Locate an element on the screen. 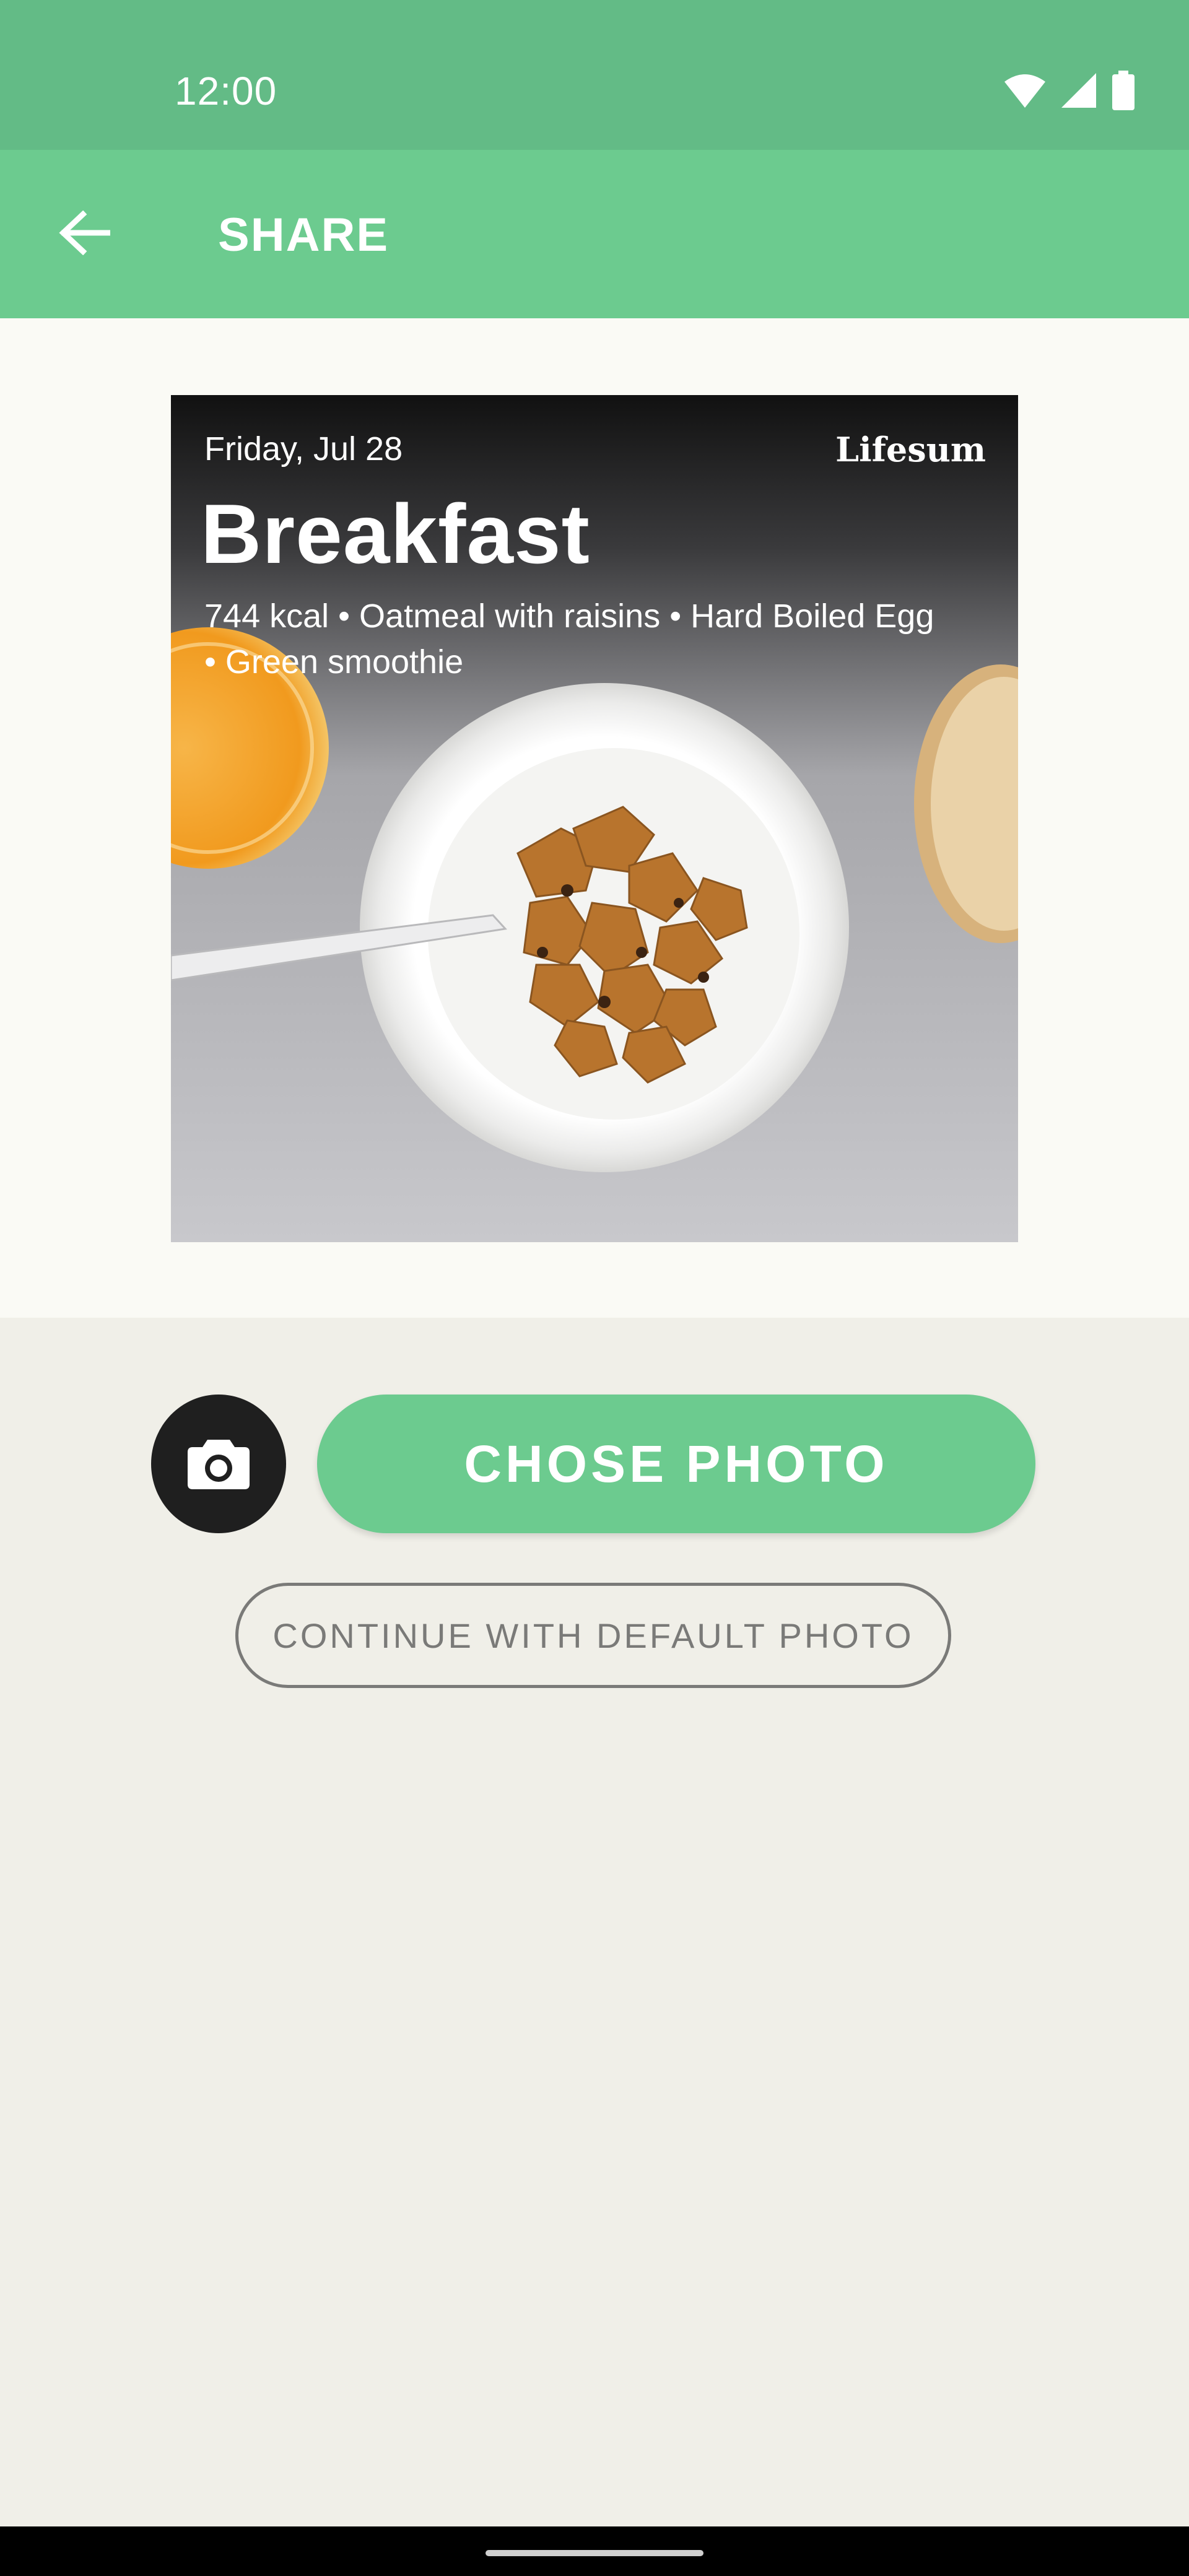  status-icons is located at coordinates (1069, 90).